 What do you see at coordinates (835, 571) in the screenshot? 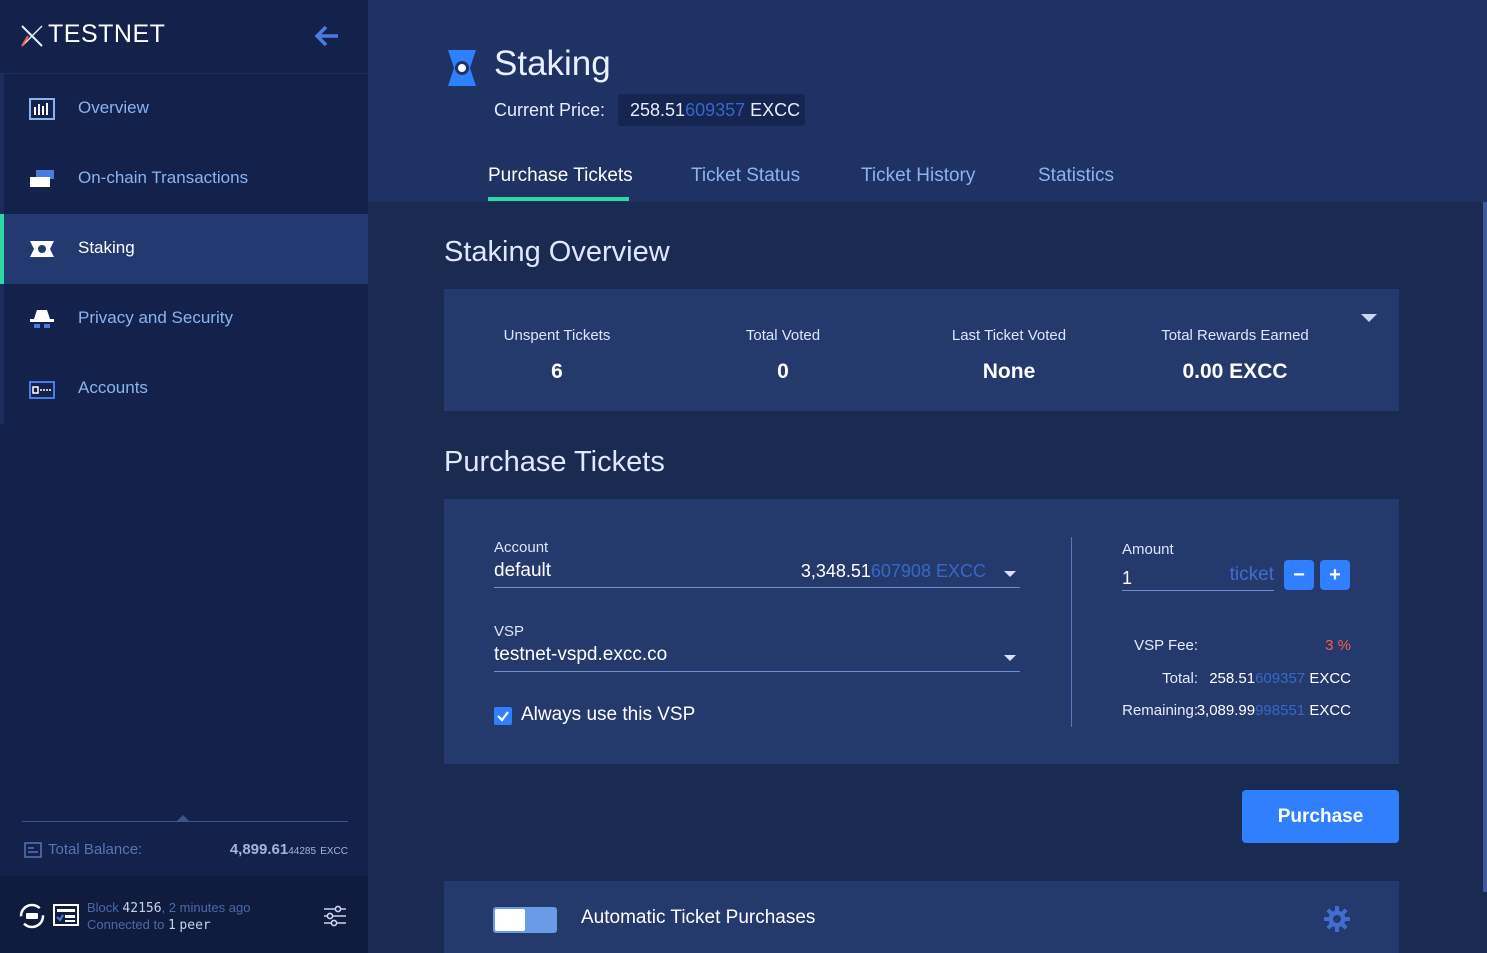
I see `account-balance-main: 3,348.51` at bounding box center [835, 571].